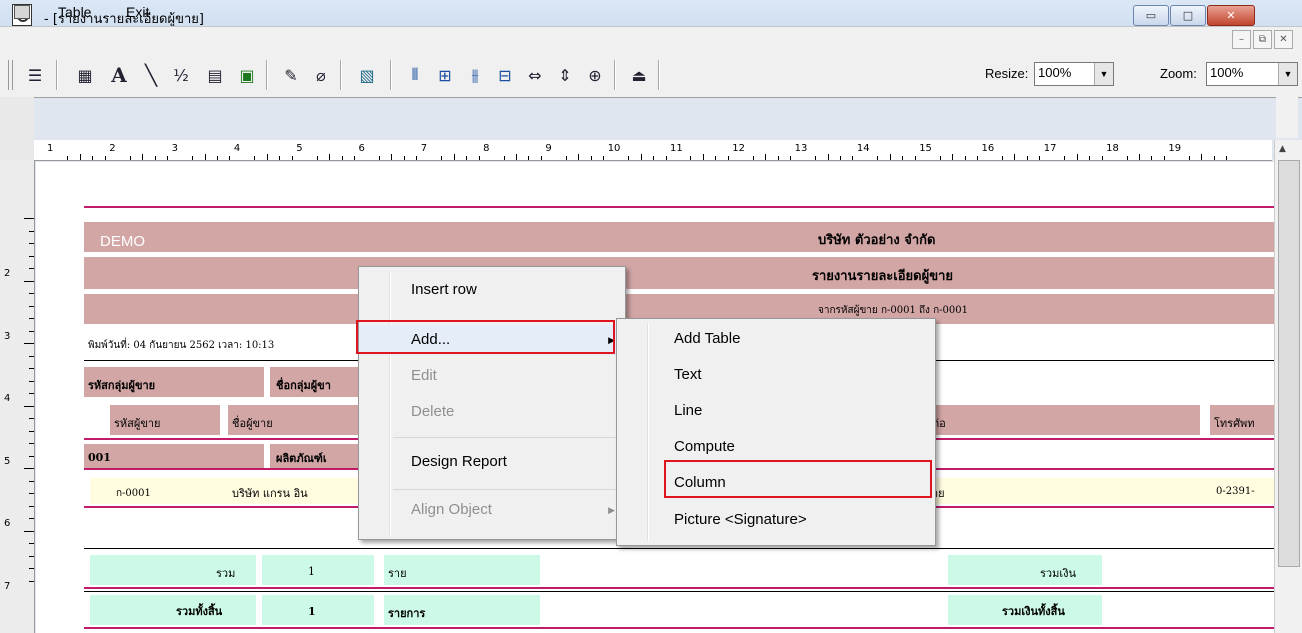 The image size is (1302, 633). What do you see at coordinates (199, 611) in the screenshot?
I see `total-label: รวมทั้งสิ้น` at bounding box center [199, 611].